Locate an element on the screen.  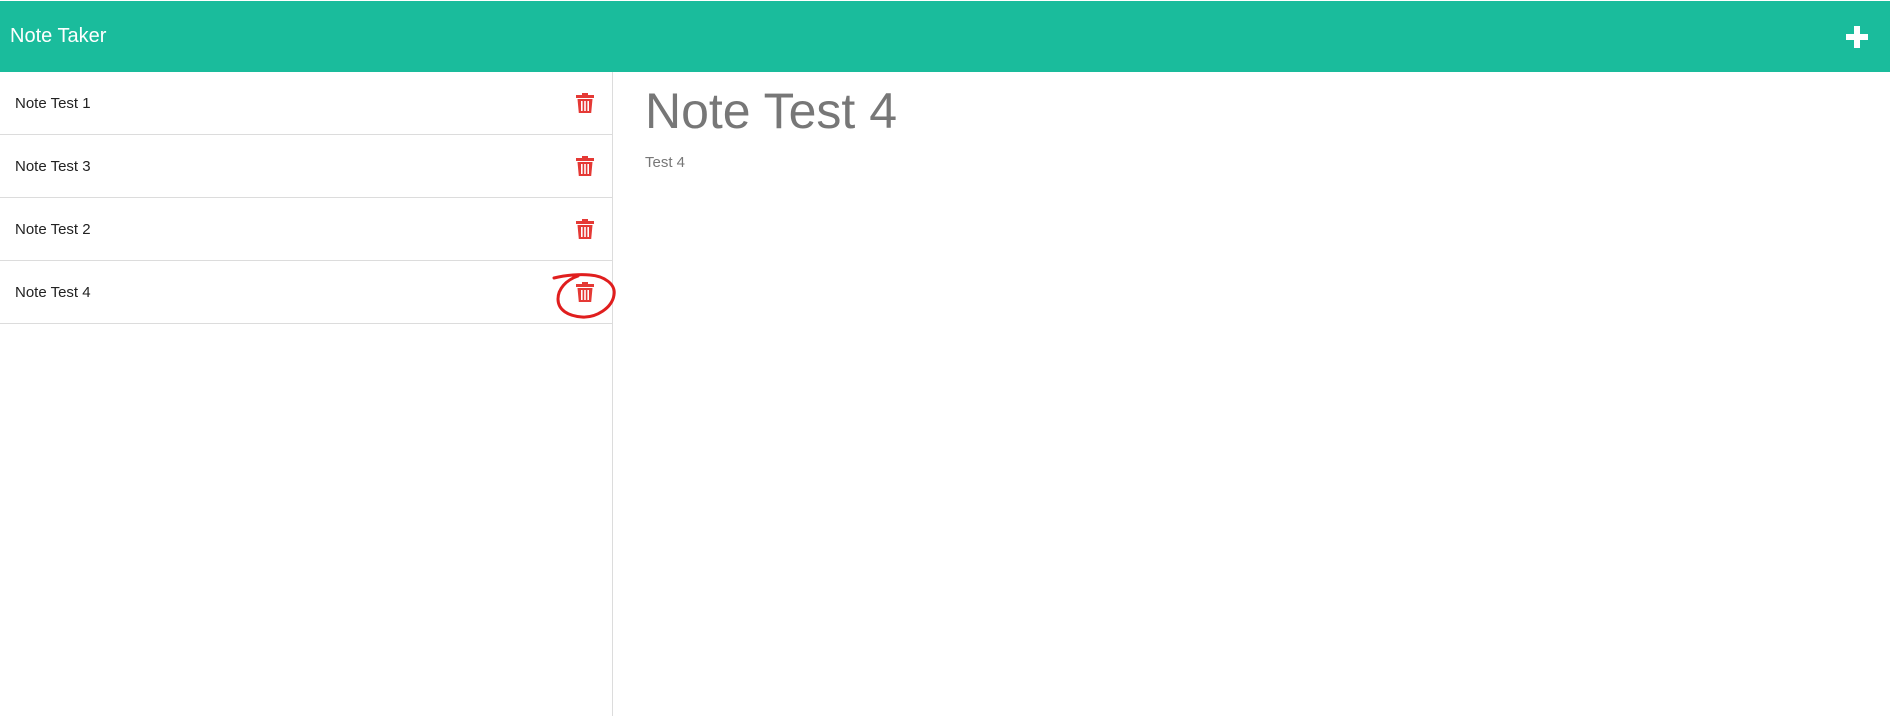
note-list-item-title: Note Test 2 is located at coordinates (53, 229).